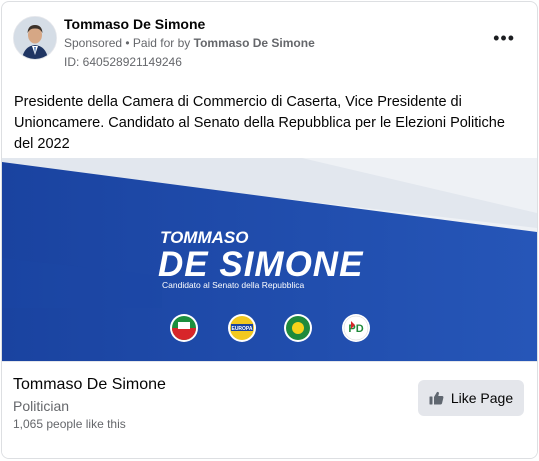 The height and width of the screenshot is (461, 539). I want to click on like-page-label: Like Page, so click(482, 398).